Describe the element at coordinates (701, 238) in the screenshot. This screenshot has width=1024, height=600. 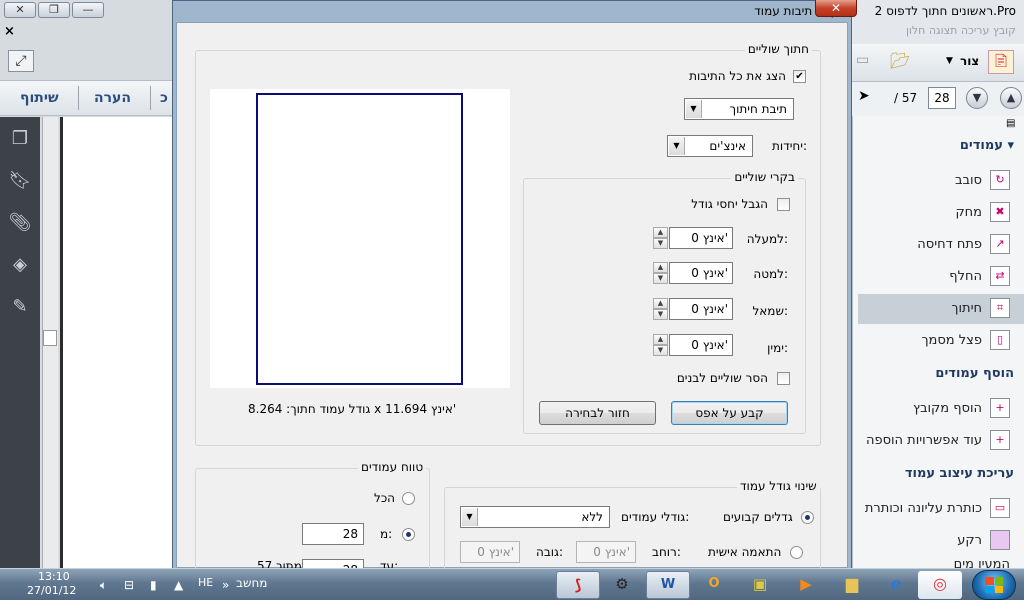
I see `top-margin-field: 0 אינץ'` at that location.